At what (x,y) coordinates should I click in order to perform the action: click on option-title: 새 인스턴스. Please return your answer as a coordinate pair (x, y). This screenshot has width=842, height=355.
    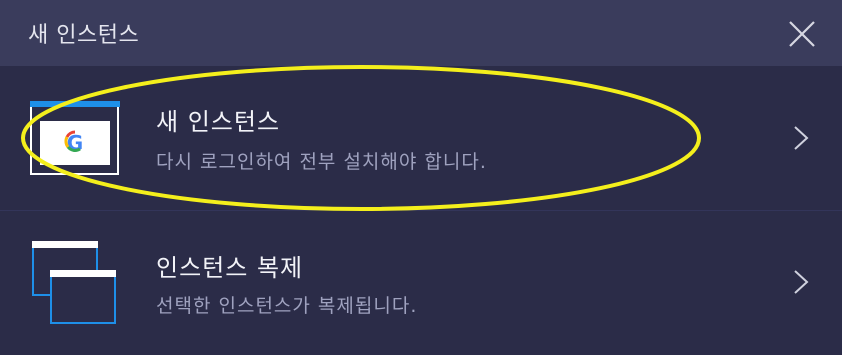
    Looking at the image, I should click on (218, 122).